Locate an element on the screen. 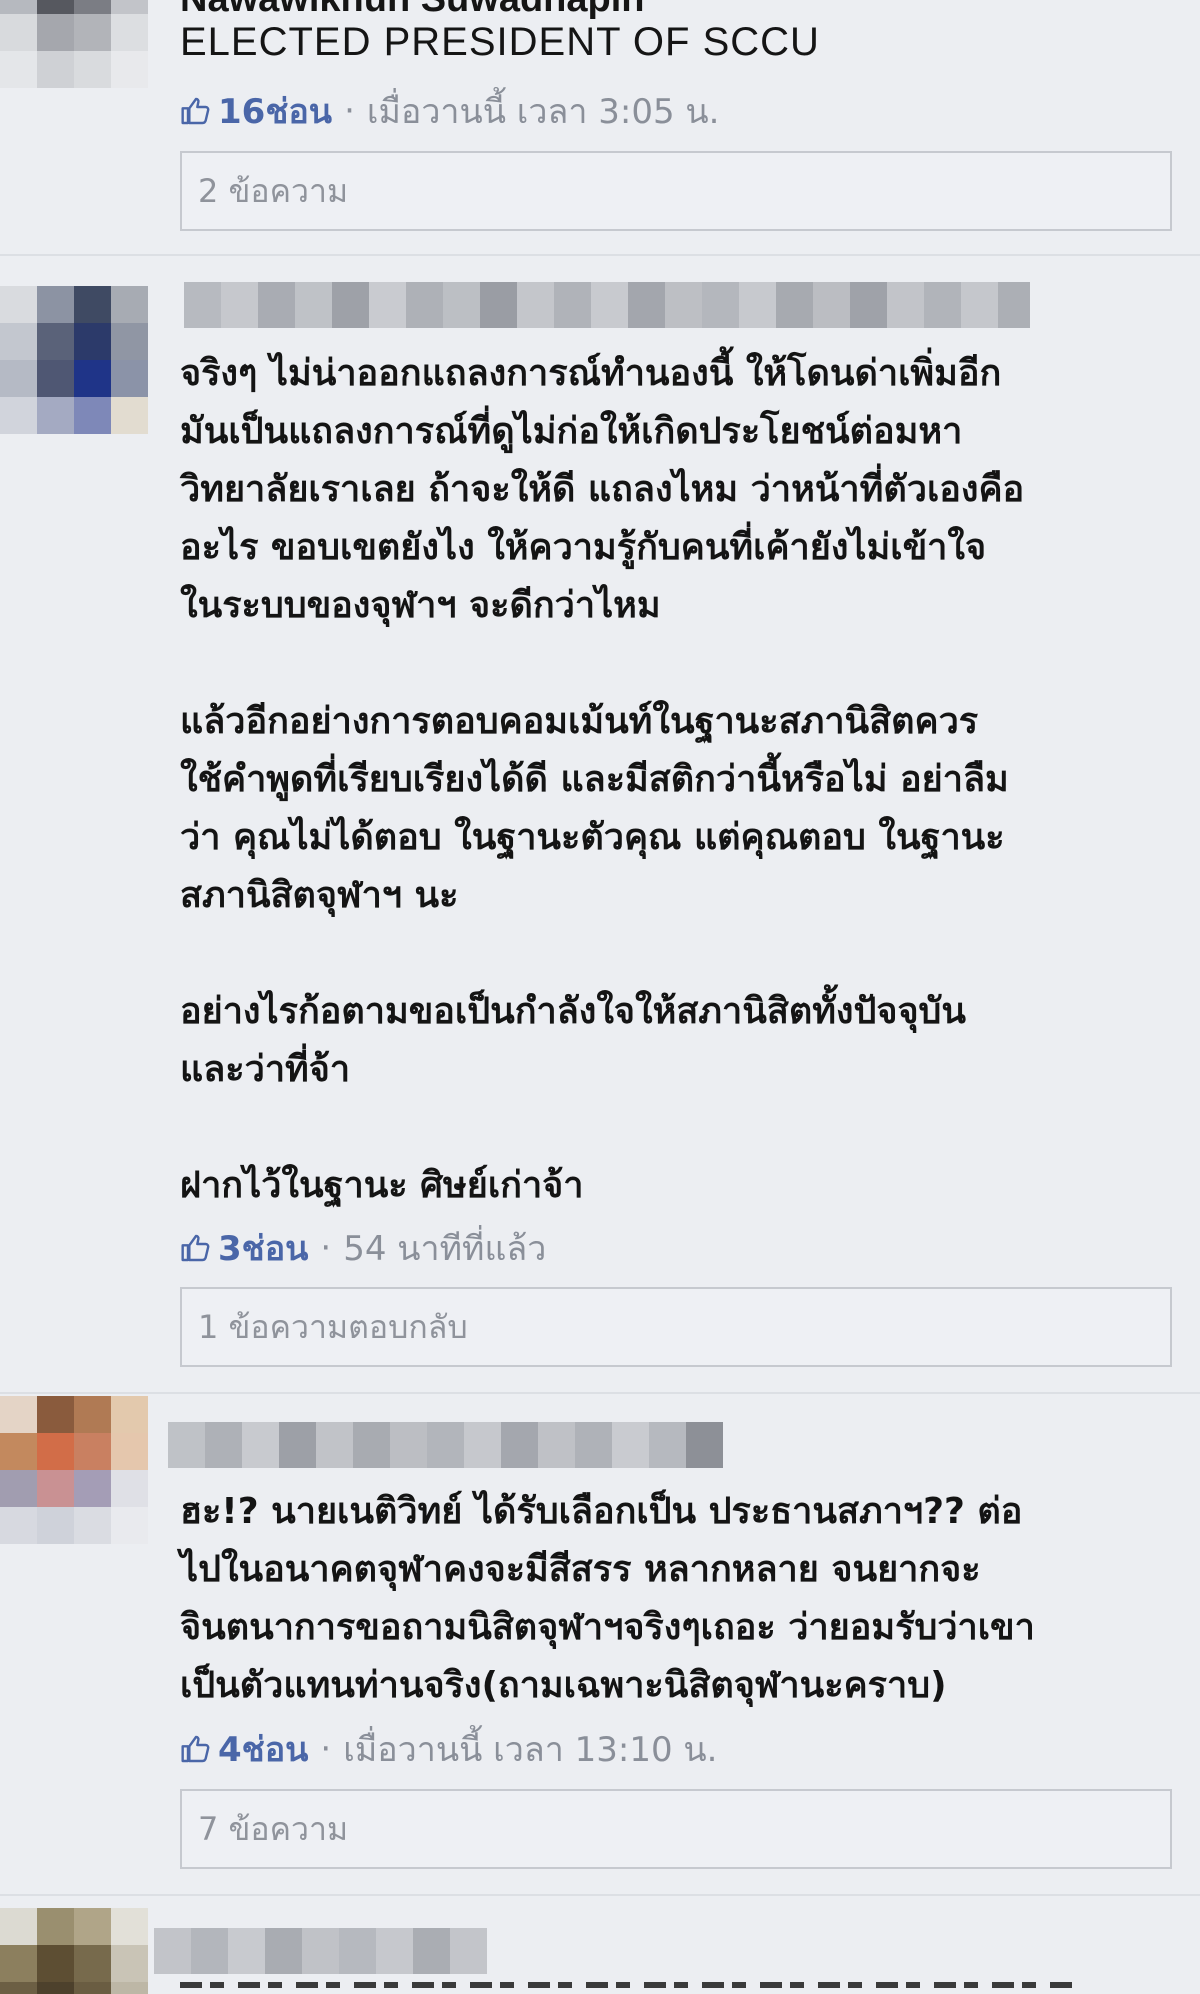 The image size is (1200, 1994). comment-meta: 4ช่อน · เมื่อวานนี้ เวลา 13:10 น. is located at coordinates (448, 1749).